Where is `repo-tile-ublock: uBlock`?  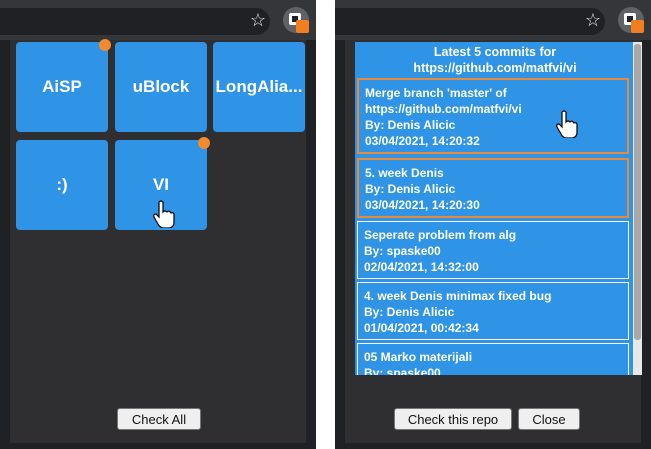
repo-tile-ublock: uBlock is located at coordinates (161, 87).